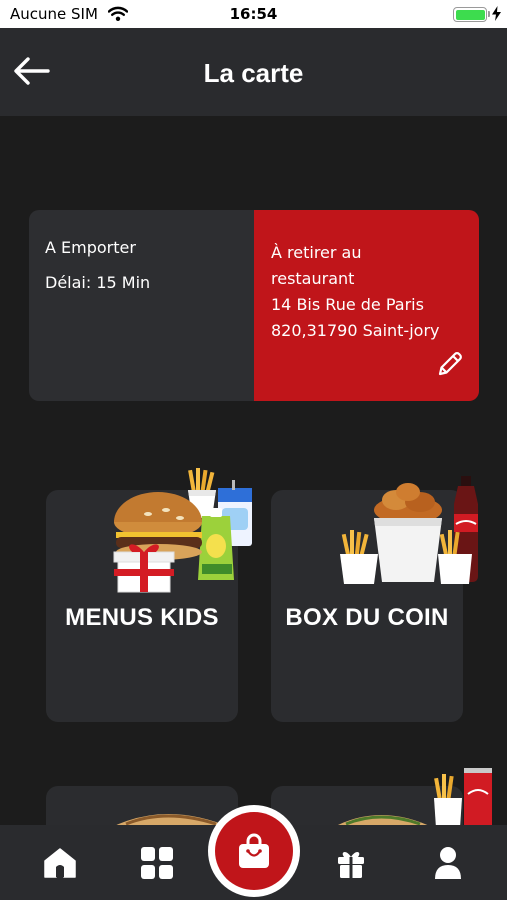 The height and width of the screenshot is (900, 507). I want to click on pencil-icon, so click(450, 364).